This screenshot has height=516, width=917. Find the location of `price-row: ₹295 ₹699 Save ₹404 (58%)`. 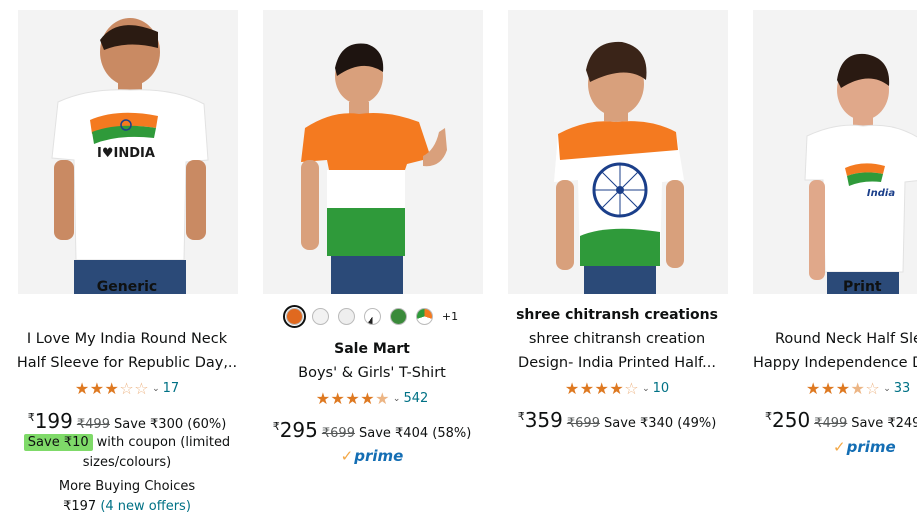

price-row: ₹295 ₹699 Save ₹404 (58%) is located at coordinates (372, 430).